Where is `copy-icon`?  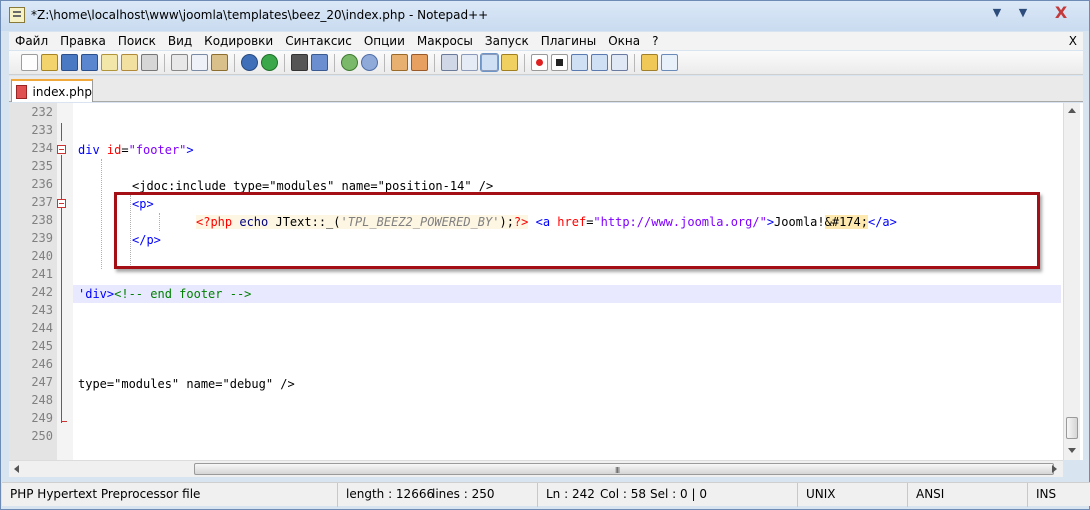
copy-icon is located at coordinates (199, 62).